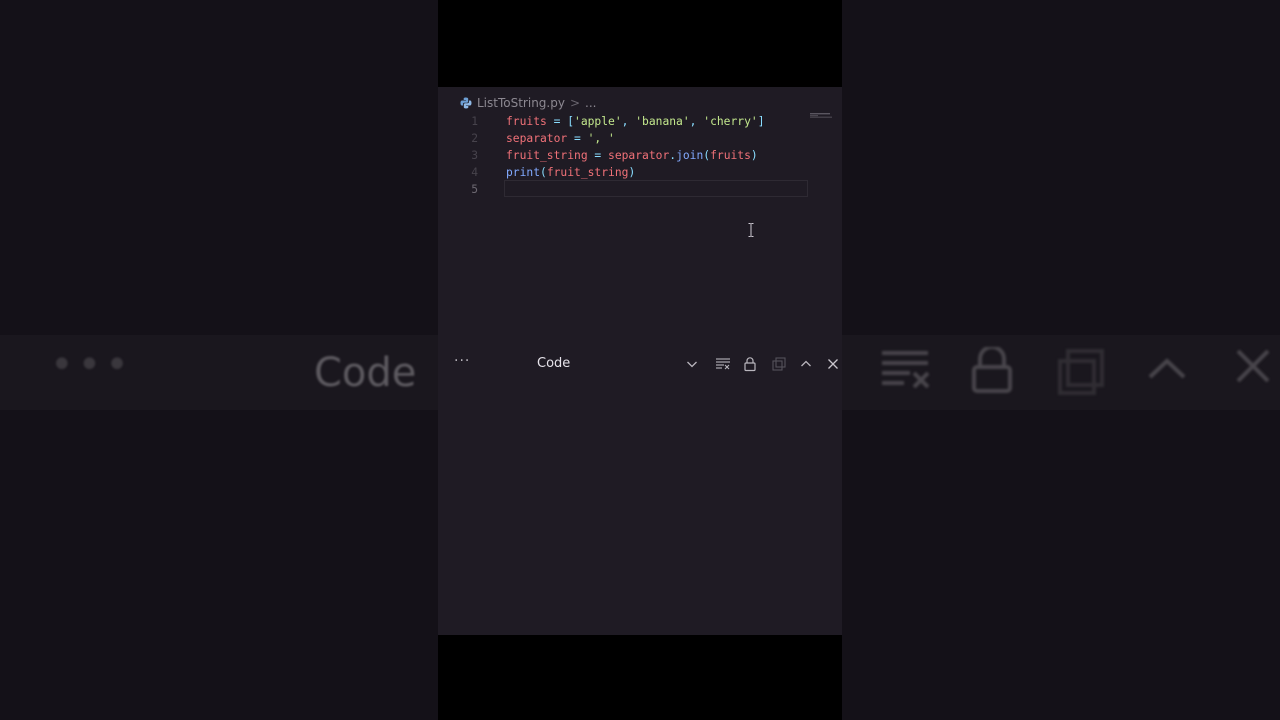  Describe the element at coordinates (601, 138) in the screenshot. I see `code-token: ', '` at that location.